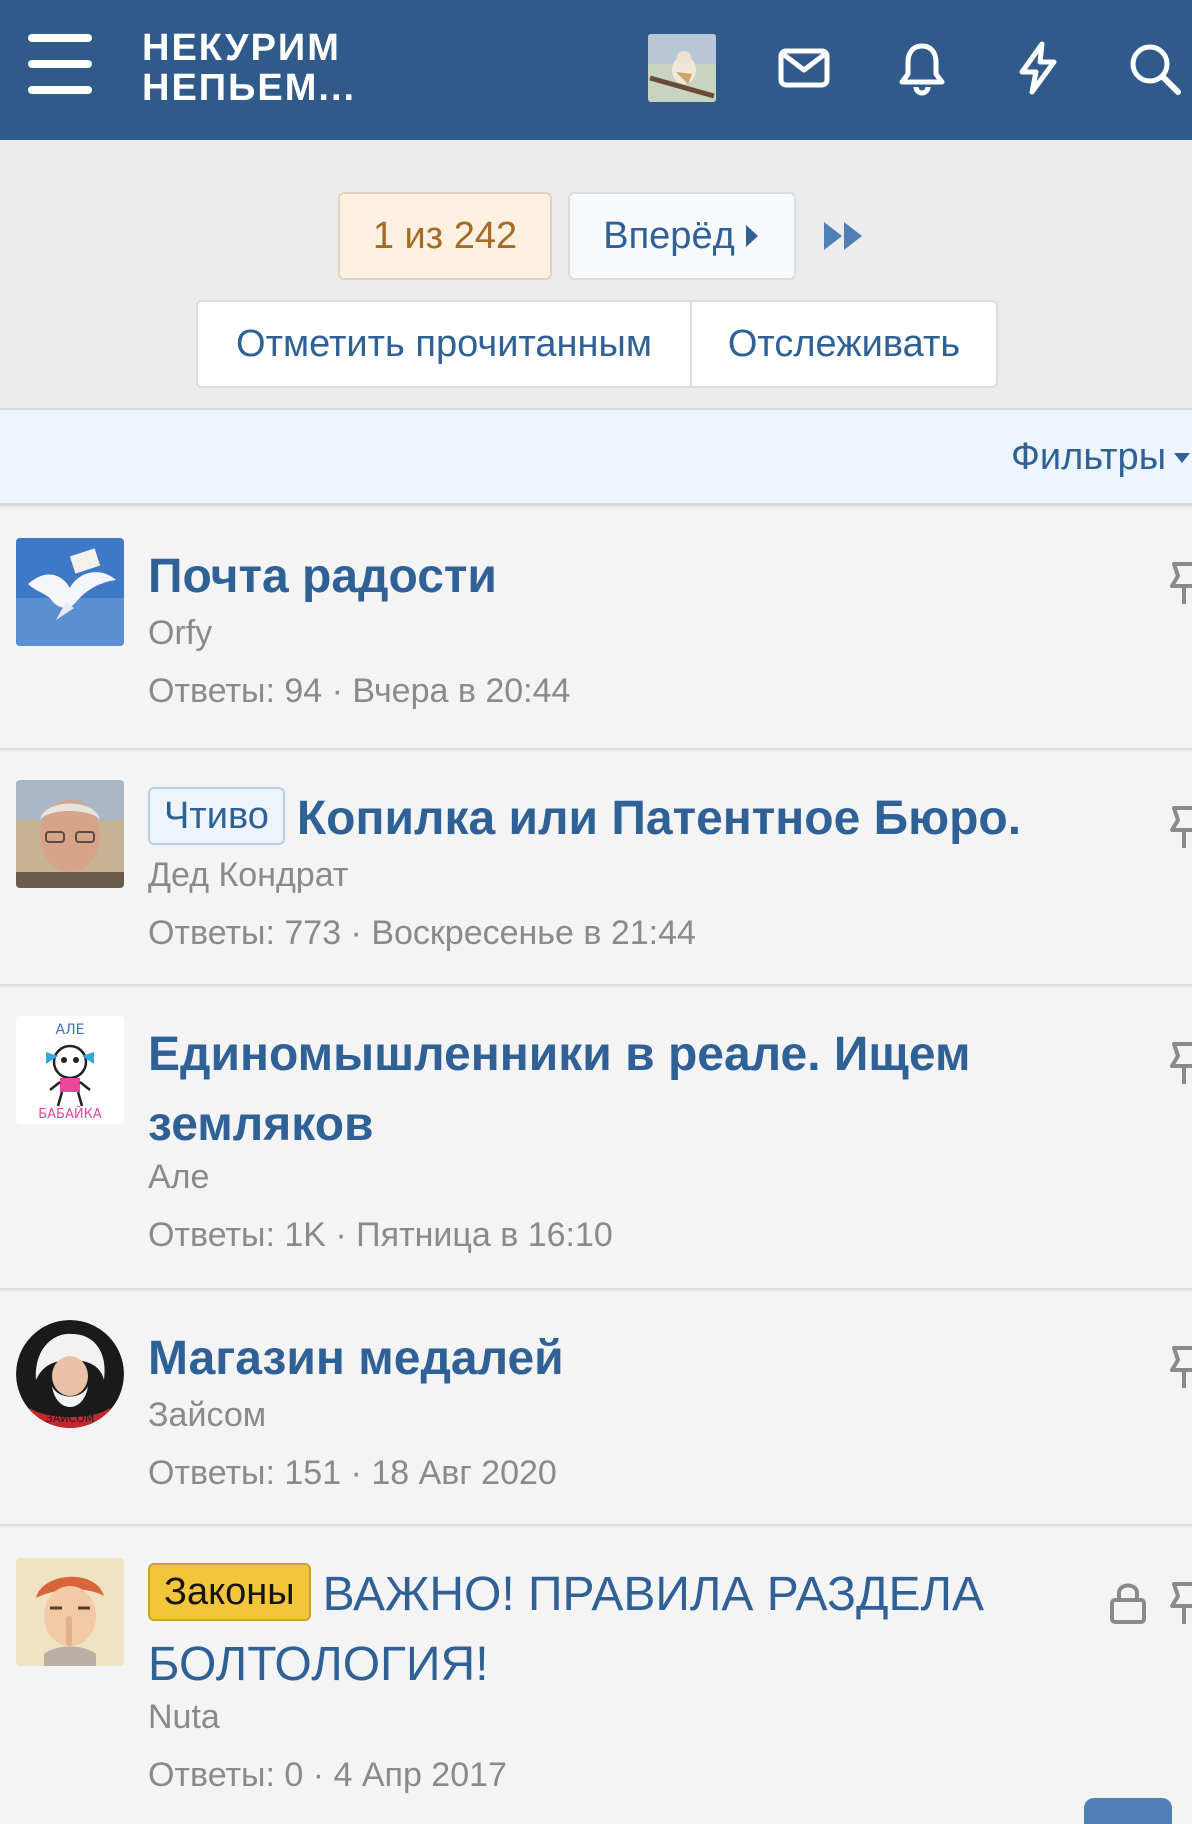 This screenshot has width=1192, height=1824. Describe the element at coordinates (70, 1070) in the screenshot. I see `avatar: АЛЕ БАБАЙКА` at that location.